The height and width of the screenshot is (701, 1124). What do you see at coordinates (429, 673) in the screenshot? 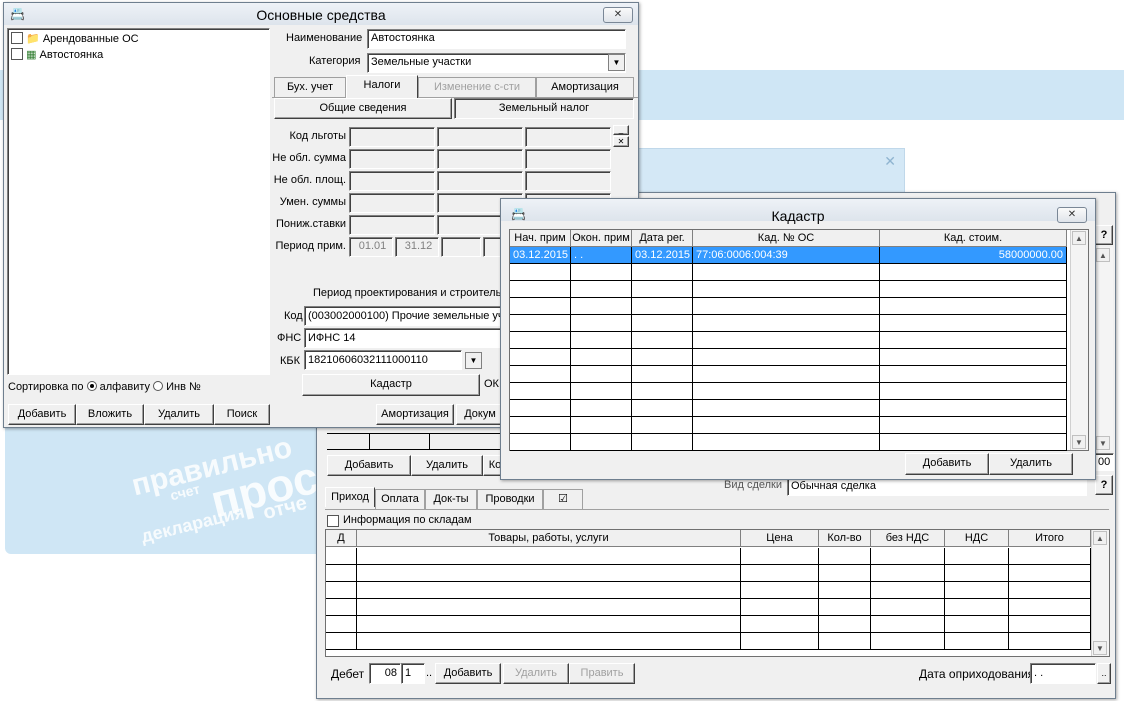
I see `dots-button: ..` at bounding box center [429, 673].